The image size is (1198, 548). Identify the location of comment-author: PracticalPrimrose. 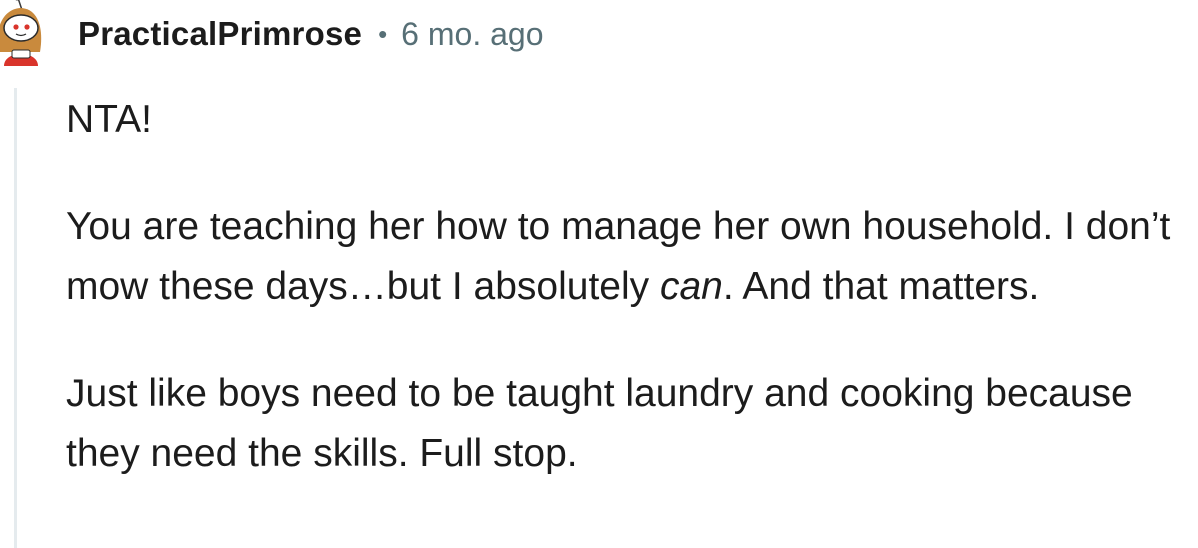
(220, 34).